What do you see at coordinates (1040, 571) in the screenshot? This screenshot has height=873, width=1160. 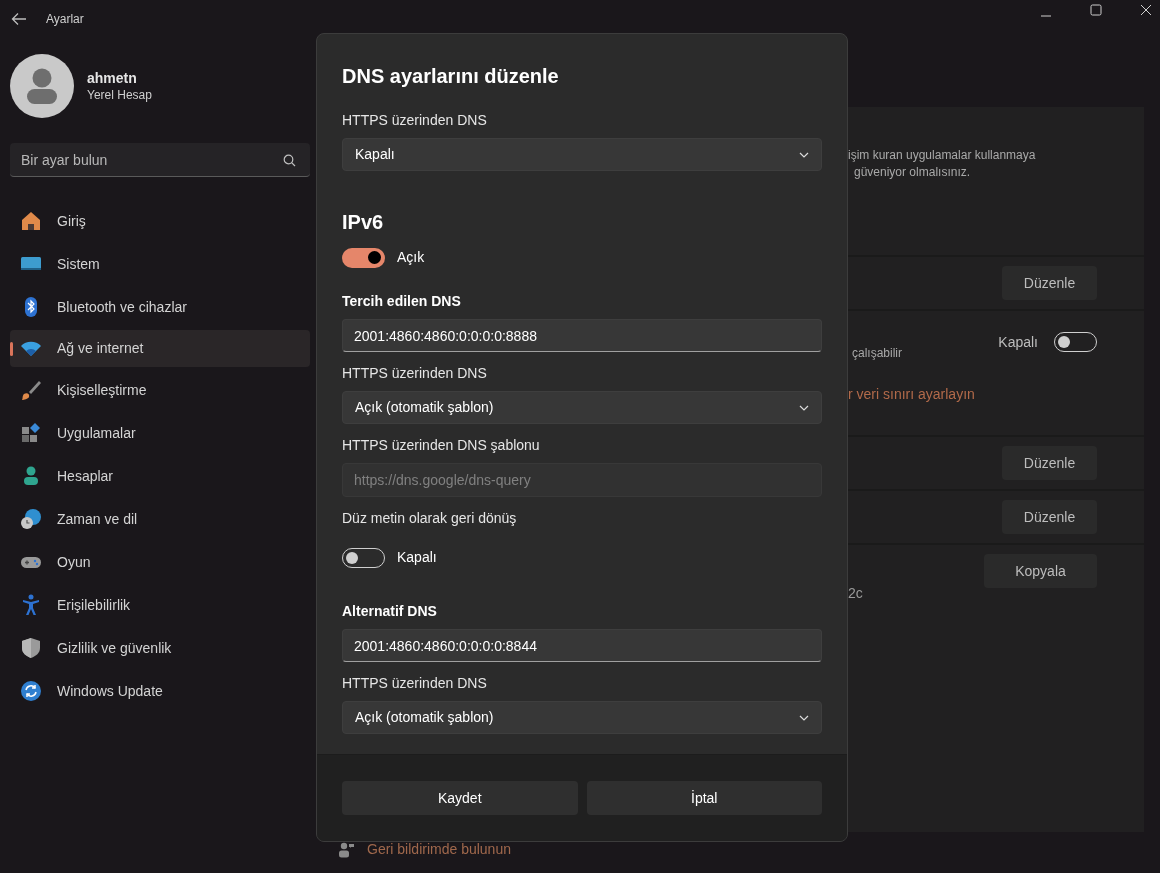 I see `action-button: Kopyala` at bounding box center [1040, 571].